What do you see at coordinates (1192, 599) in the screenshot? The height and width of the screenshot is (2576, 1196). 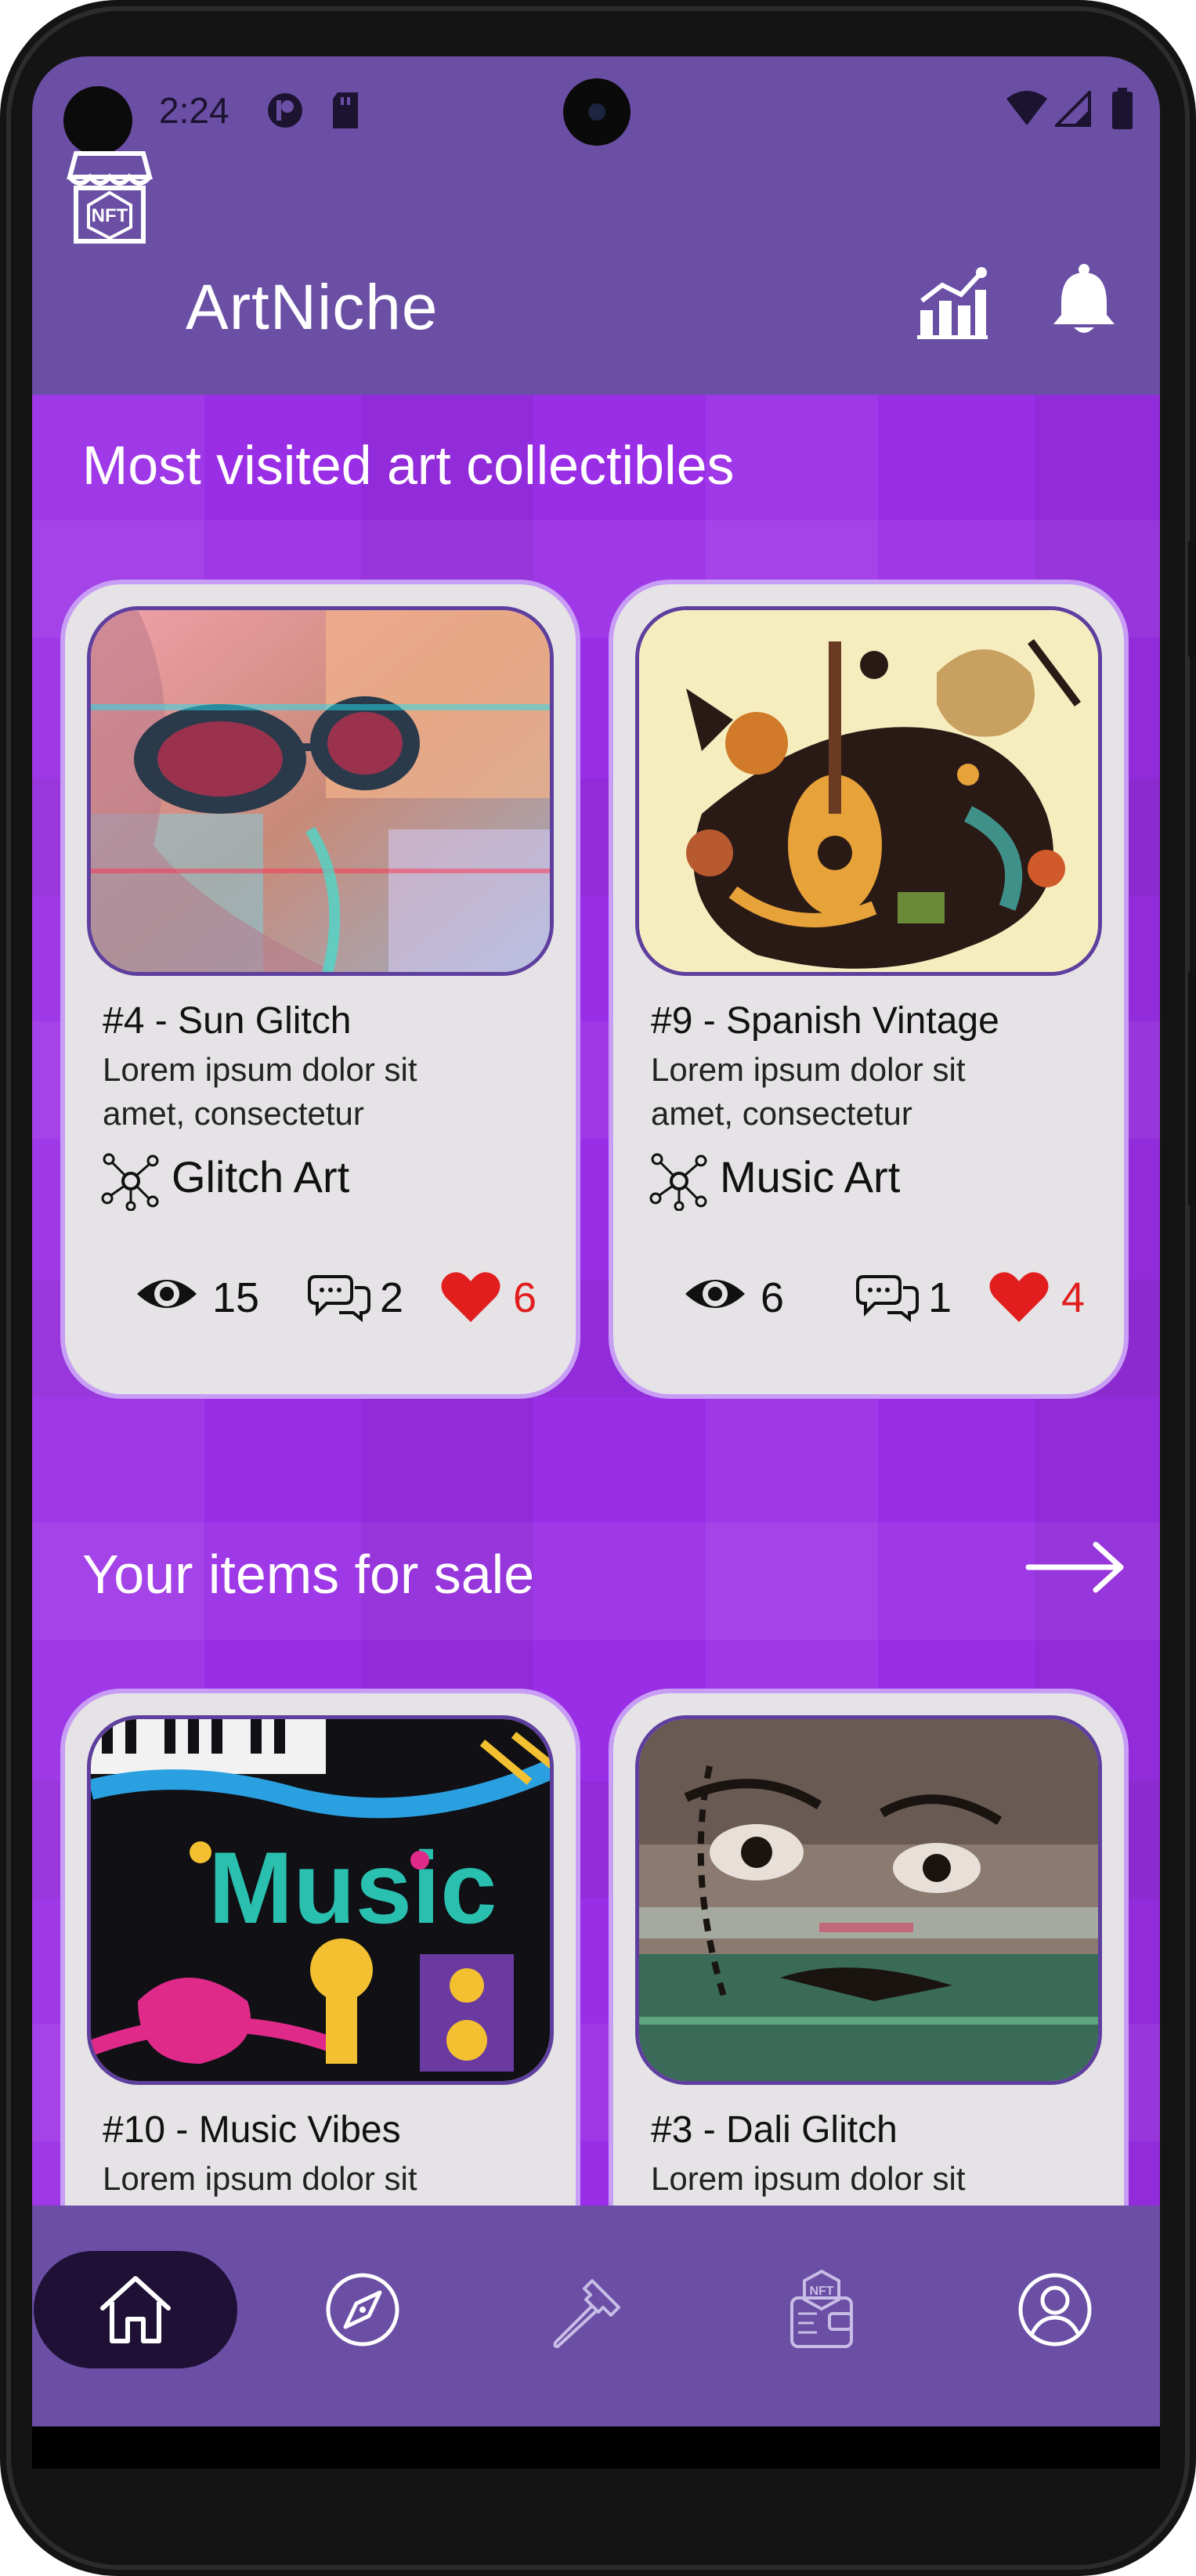 I see `volume-button` at bounding box center [1192, 599].